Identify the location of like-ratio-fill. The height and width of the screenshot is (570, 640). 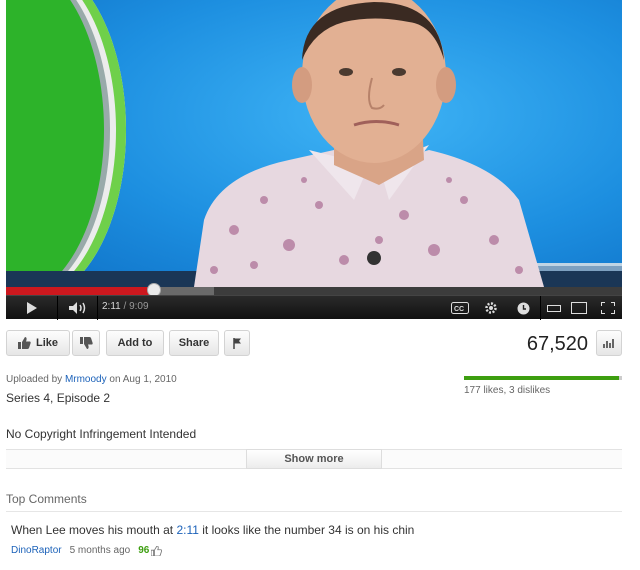
(542, 378).